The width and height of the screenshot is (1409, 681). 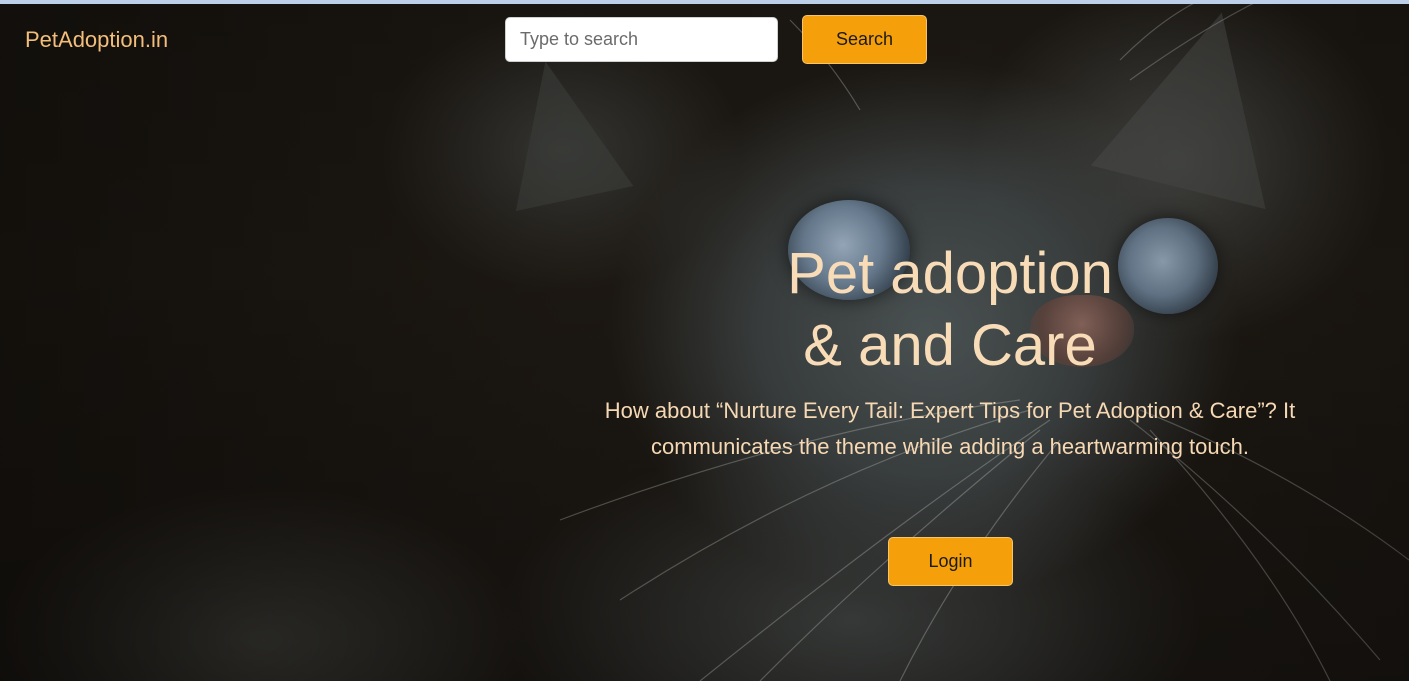 What do you see at coordinates (704, 2) in the screenshot?
I see `browser-top-strip` at bounding box center [704, 2].